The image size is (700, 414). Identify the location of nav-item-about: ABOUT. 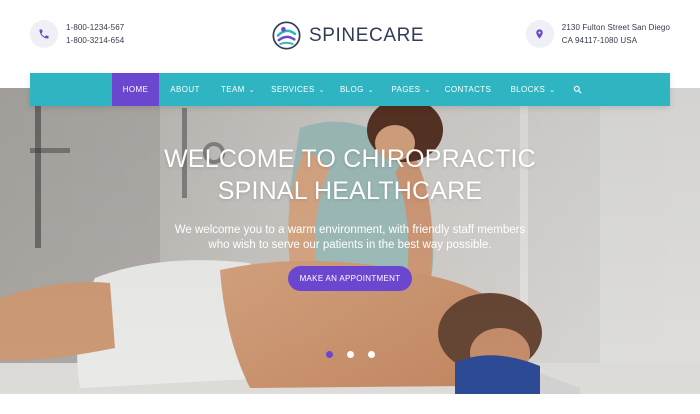
(185, 89).